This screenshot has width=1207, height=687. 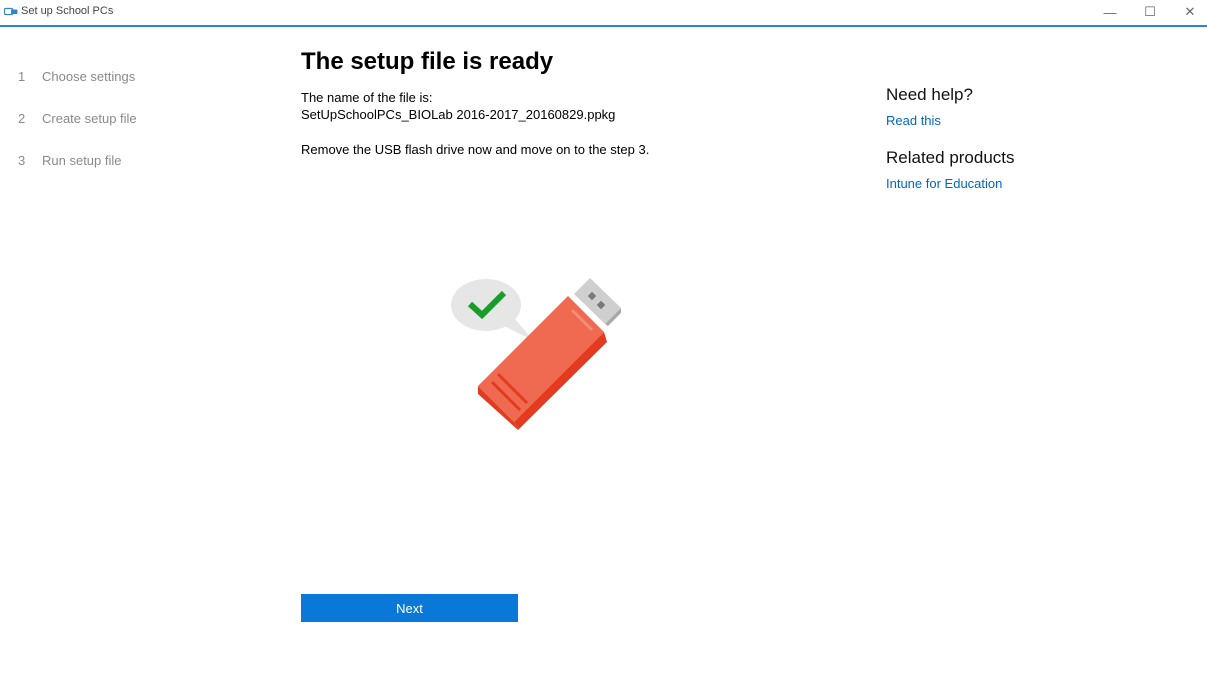 What do you see at coordinates (1150, 12) in the screenshot?
I see `maximize-button: ☐` at bounding box center [1150, 12].